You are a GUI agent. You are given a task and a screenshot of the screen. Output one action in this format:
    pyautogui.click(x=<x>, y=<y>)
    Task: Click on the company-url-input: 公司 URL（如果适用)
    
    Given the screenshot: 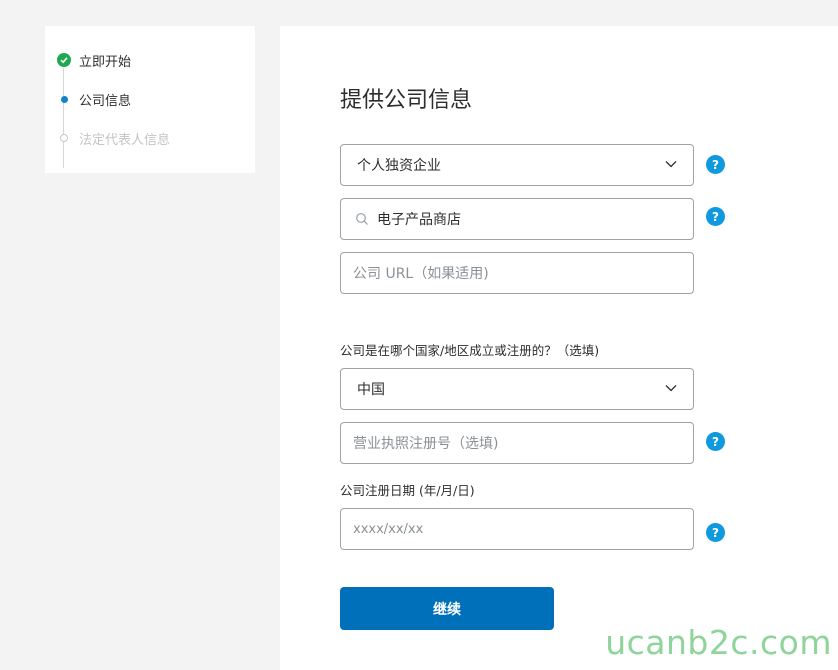 What is the action you would take?
    pyautogui.click(x=517, y=273)
    